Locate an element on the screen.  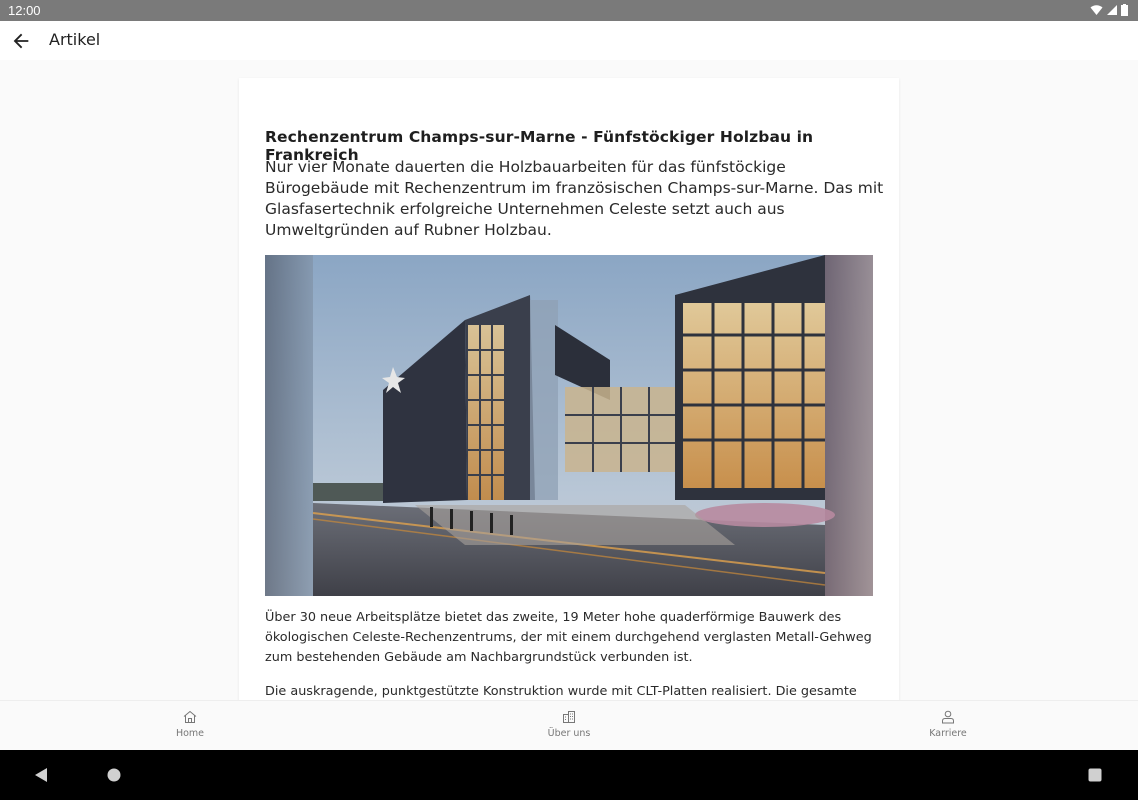
nav-item-ueber-uns: Über uns is located at coordinates (569, 726).